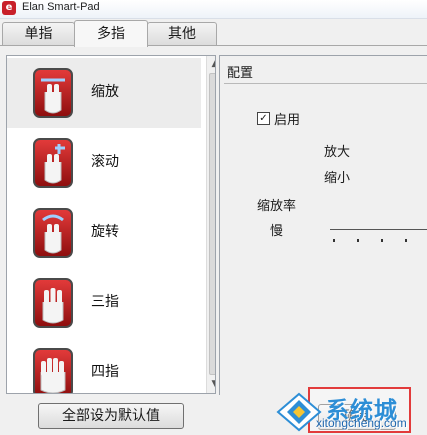  I want to click on zoom-in-option: 放大, so click(337, 152).